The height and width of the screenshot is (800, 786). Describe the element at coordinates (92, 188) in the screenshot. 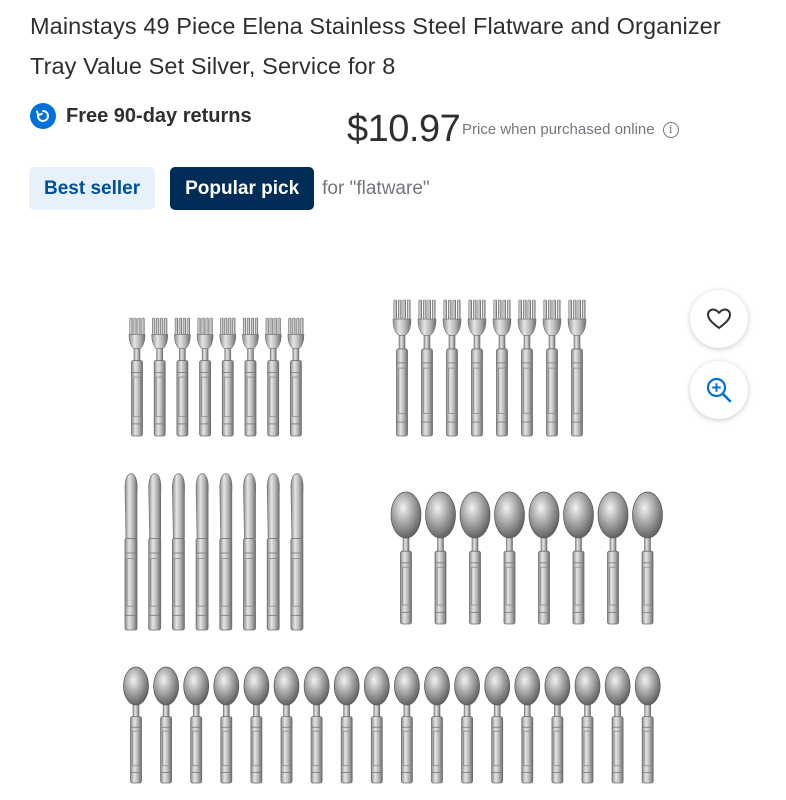

I see `best-seller-badge: Best seller` at that location.